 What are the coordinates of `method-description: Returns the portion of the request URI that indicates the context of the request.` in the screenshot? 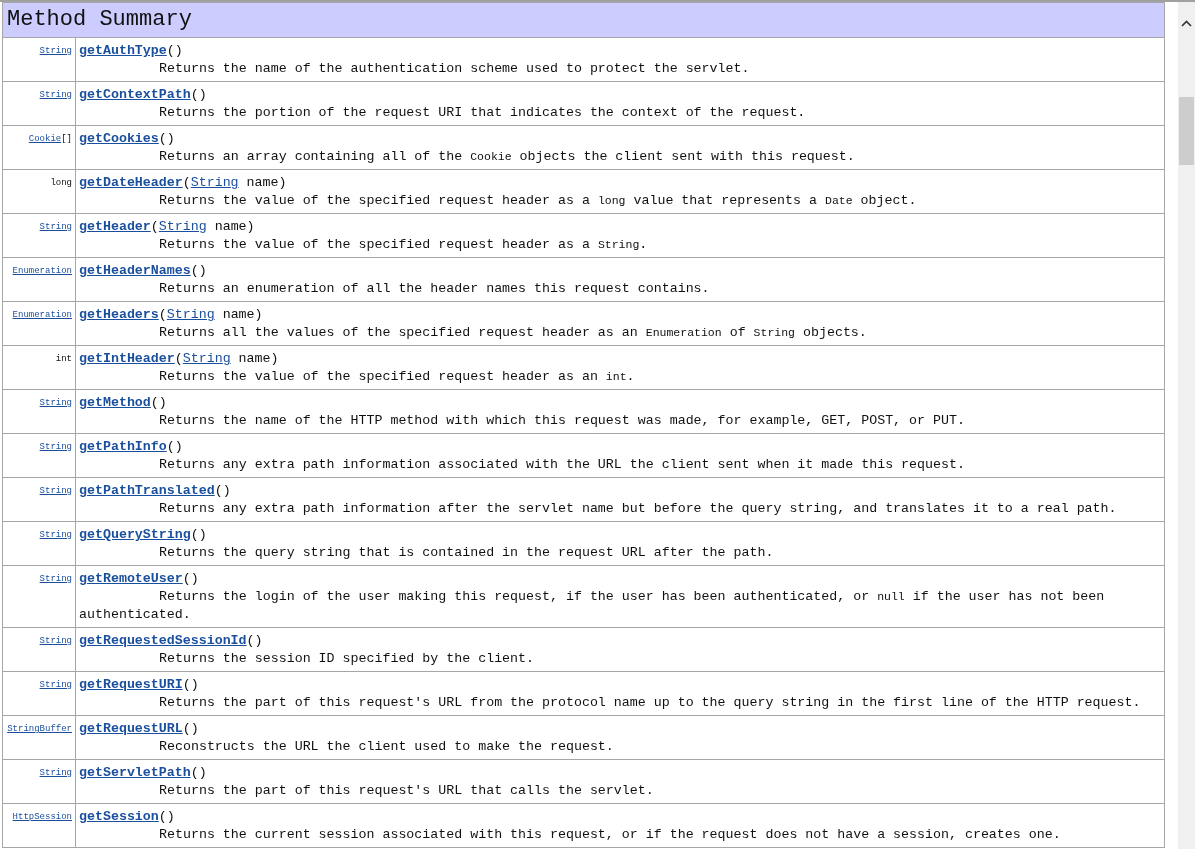 It's located at (482, 113).